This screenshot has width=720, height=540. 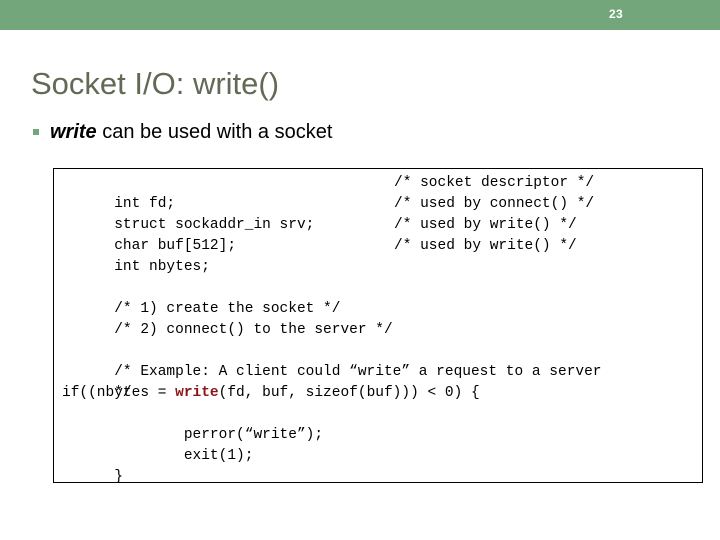 What do you see at coordinates (36, 132) in the screenshot?
I see `bullet-square-icon` at bounding box center [36, 132].